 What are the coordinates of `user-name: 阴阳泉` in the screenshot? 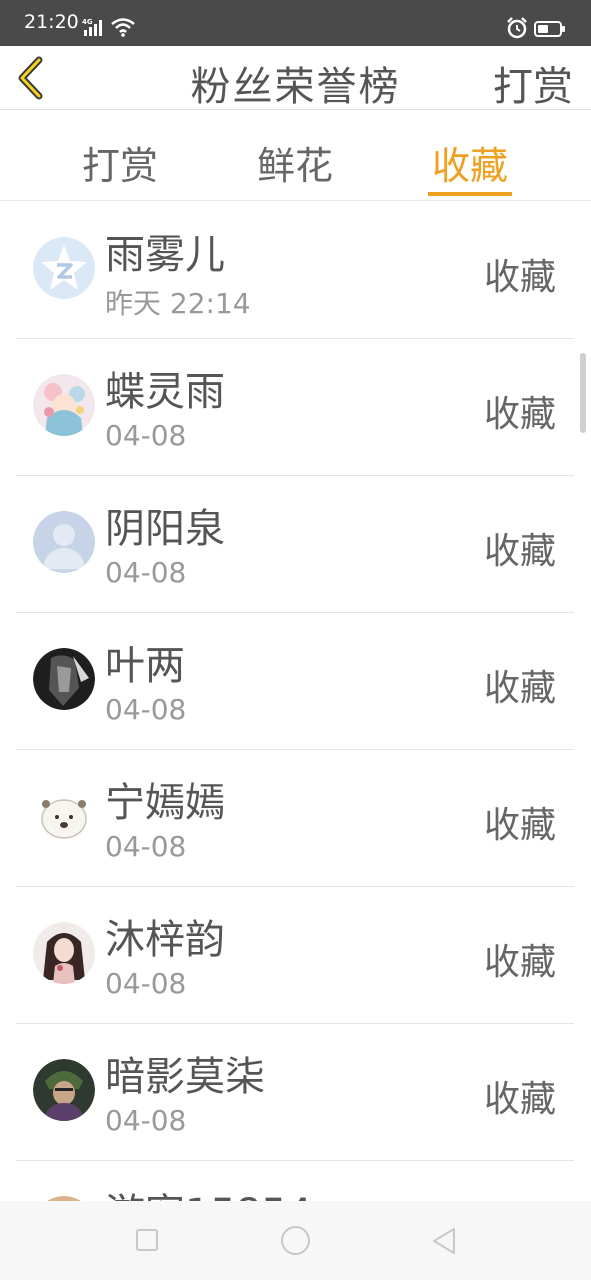 It's located at (165, 529).